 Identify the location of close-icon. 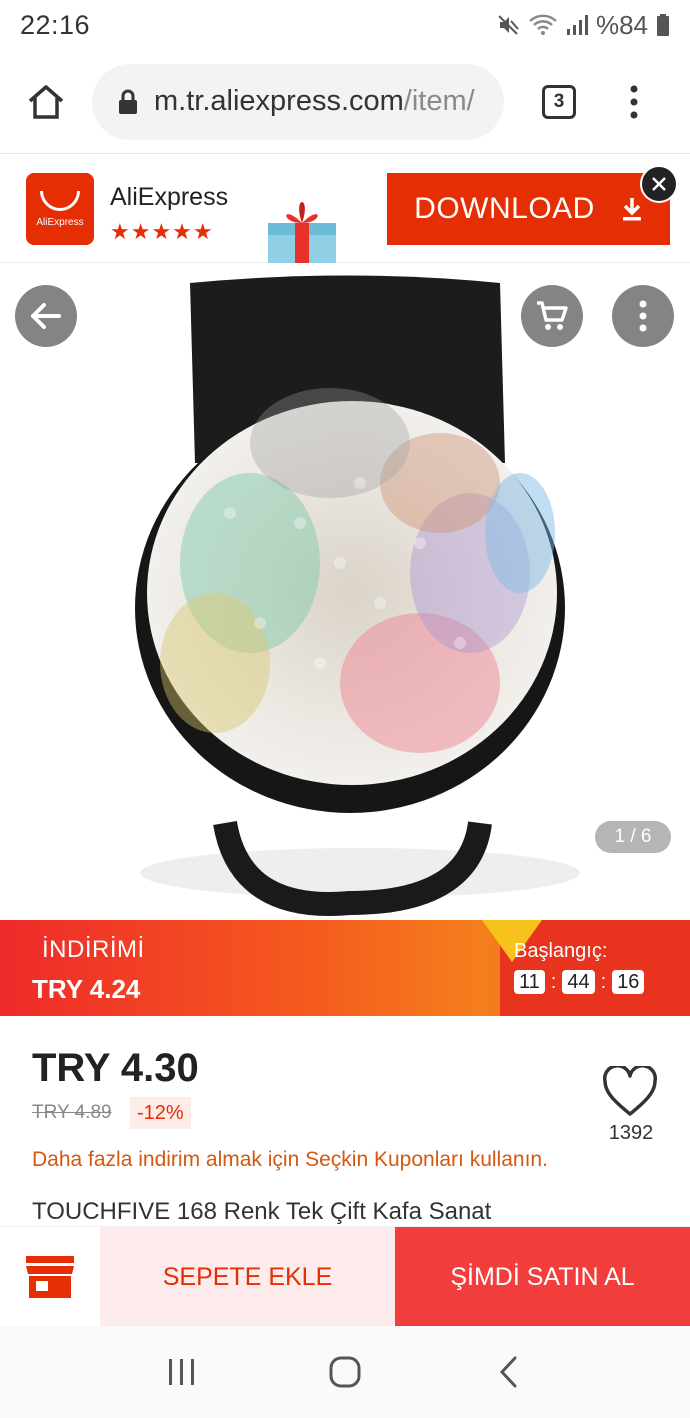
(659, 184).